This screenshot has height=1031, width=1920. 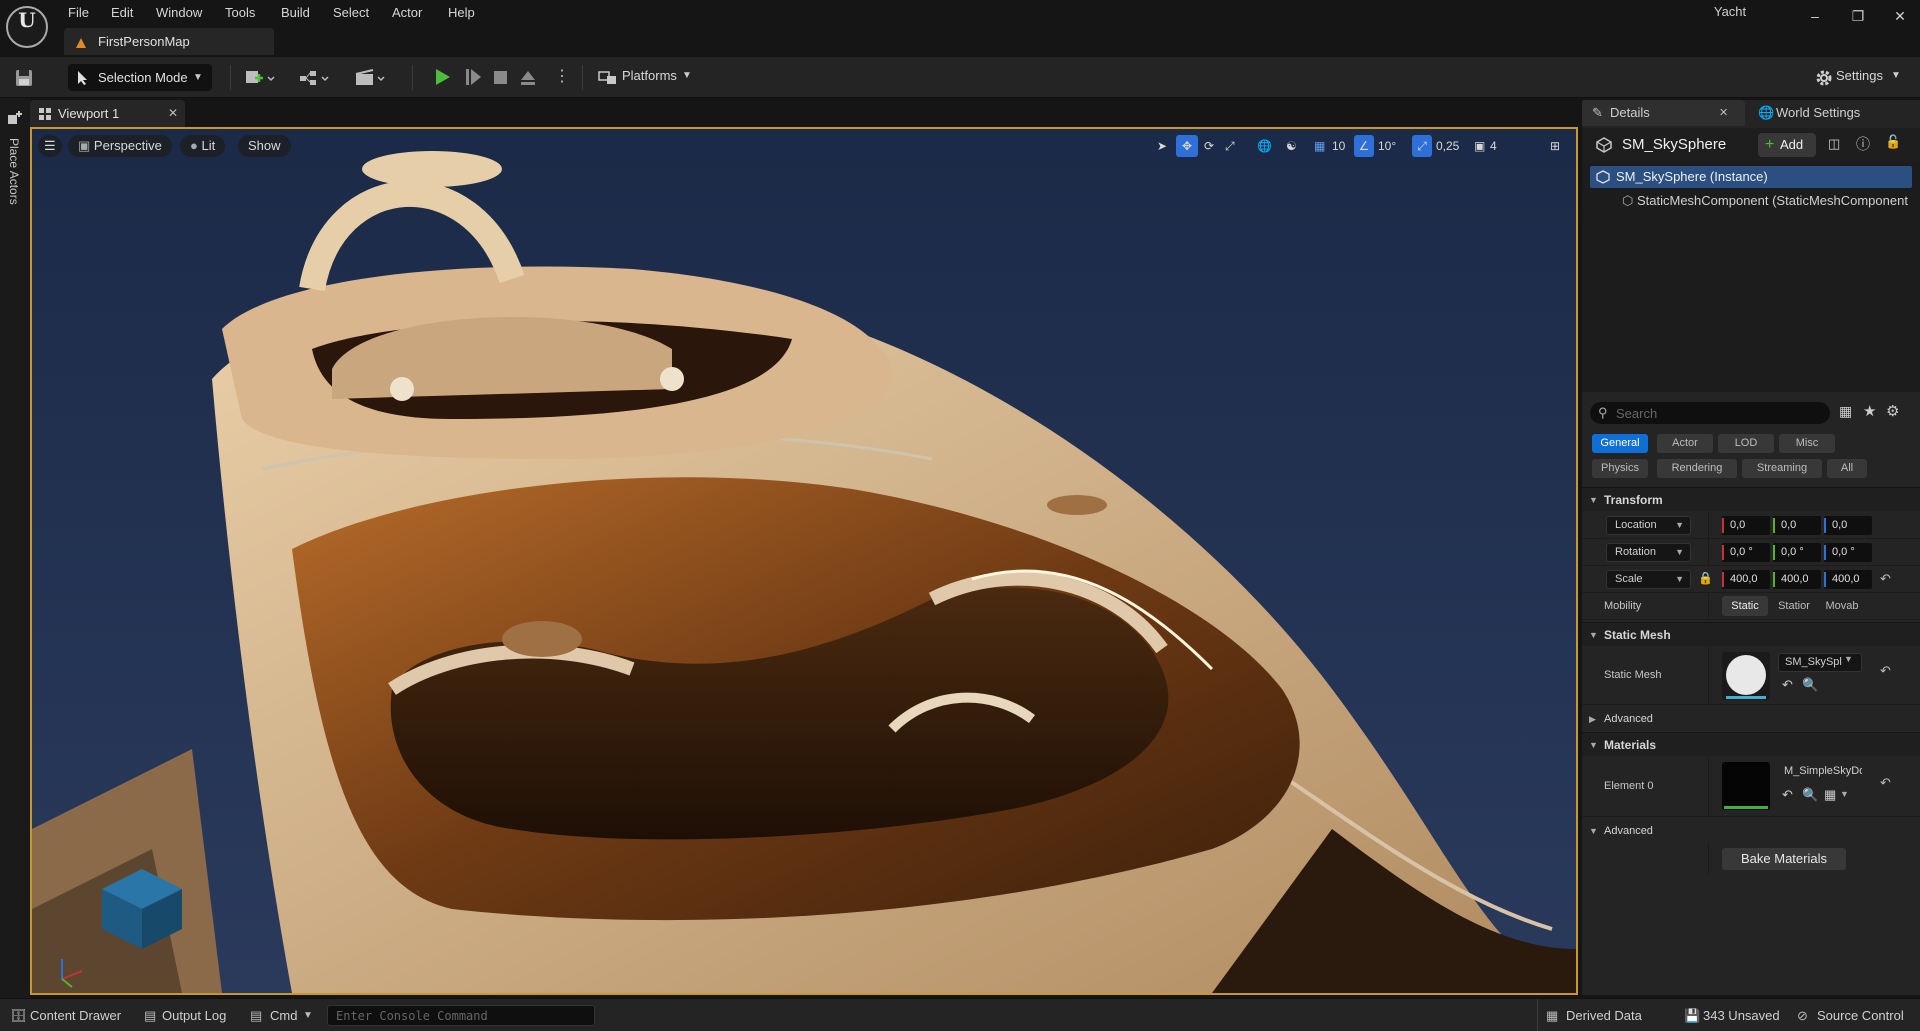 What do you see at coordinates (194, 1015) in the screenshot?
I see `output-log-button: Output Log` at bounding box center [194, 1015].